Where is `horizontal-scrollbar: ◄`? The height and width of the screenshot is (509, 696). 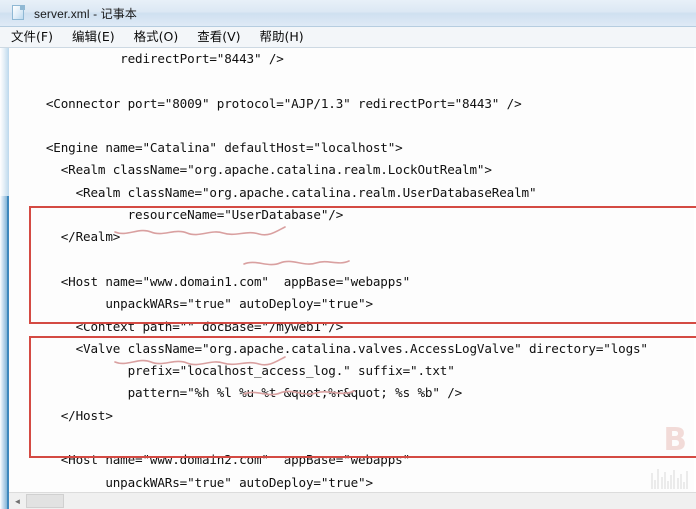
horizontal-scrollbar: ◄ is located at coordinates (352, 500).